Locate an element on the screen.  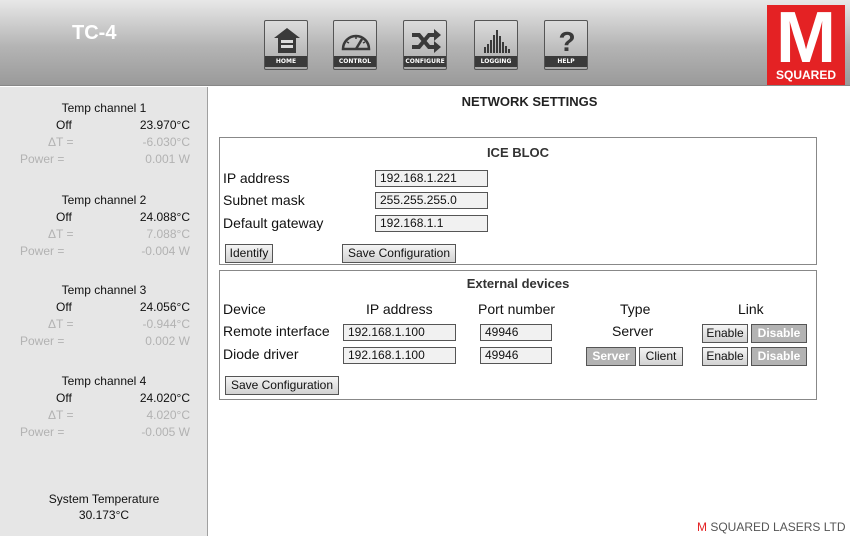
default-gateway-label: Default gateway is located at coordinates (273, 223).